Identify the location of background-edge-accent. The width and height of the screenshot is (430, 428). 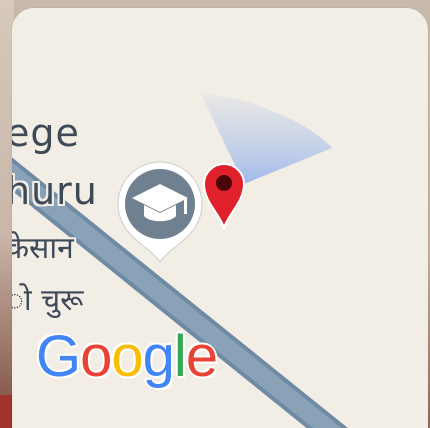
(6, 411).